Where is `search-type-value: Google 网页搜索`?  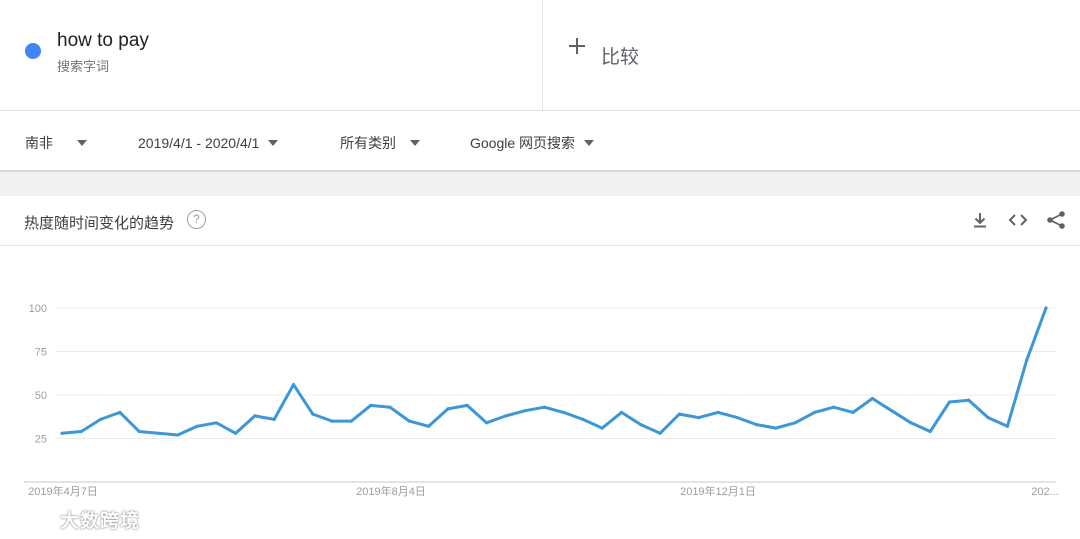
search-type-value: Google 网页搜索 is located at coordinates (523, 143).